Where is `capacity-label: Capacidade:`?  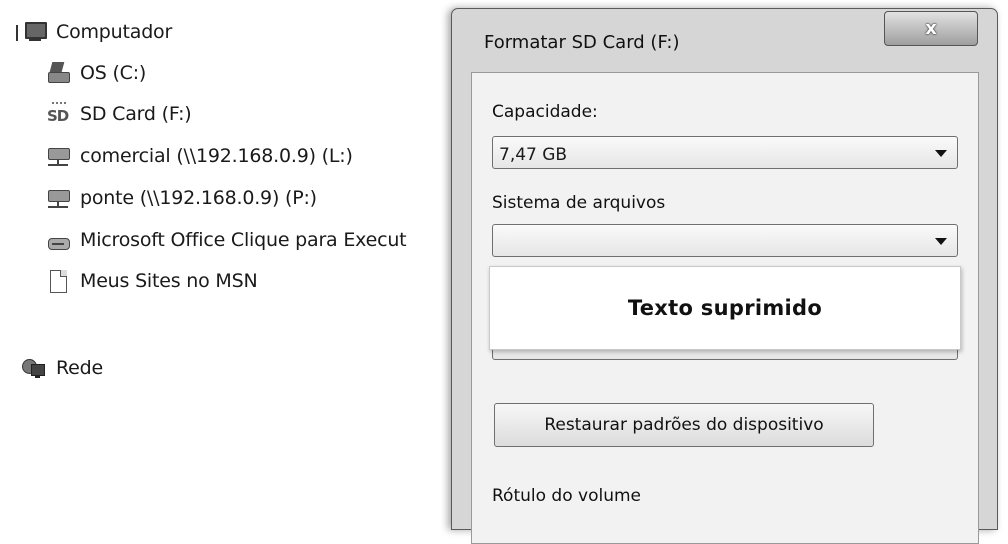
capacity-label: Capacidade: is located at coordinates (545, 112).